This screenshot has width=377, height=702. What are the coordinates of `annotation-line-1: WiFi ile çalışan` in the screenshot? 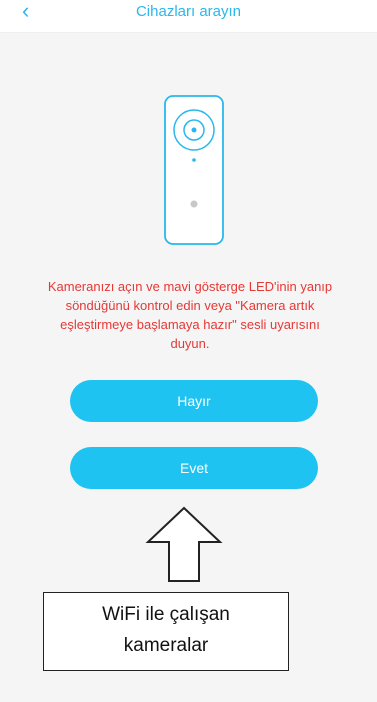 It's located at (166, 614).